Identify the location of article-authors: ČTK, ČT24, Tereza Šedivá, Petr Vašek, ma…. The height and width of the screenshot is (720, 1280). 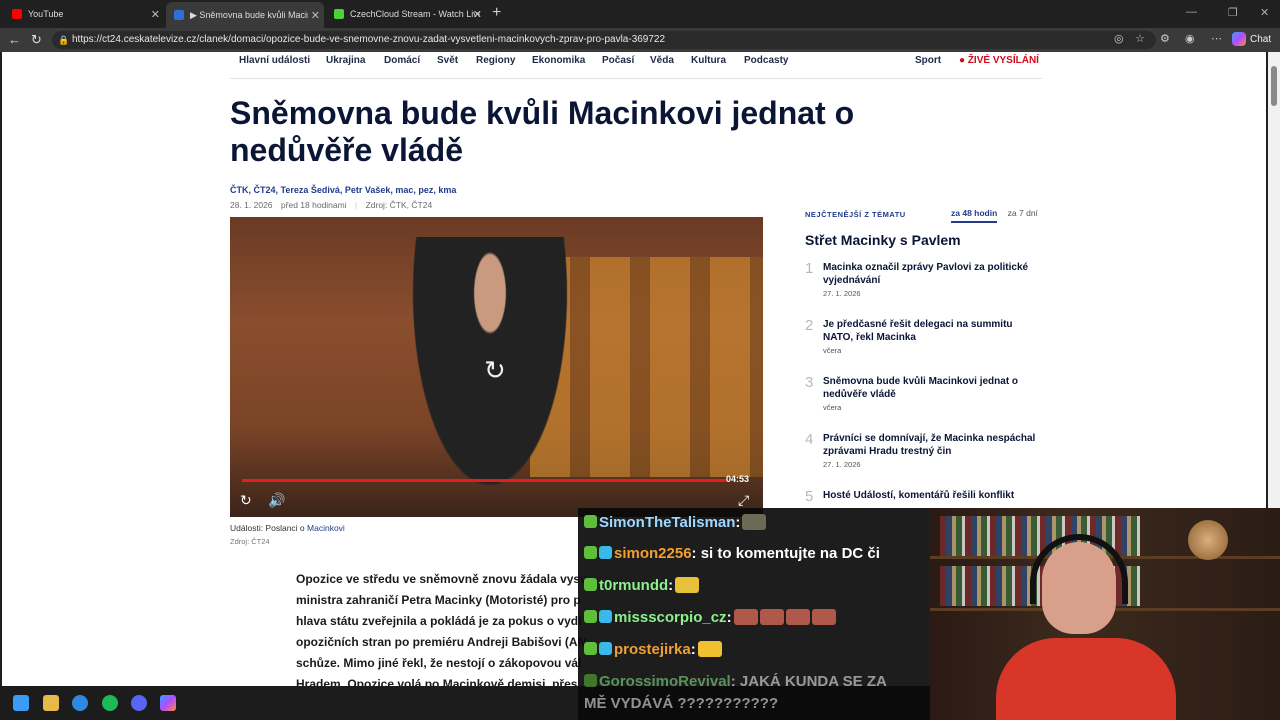
(343, 190).